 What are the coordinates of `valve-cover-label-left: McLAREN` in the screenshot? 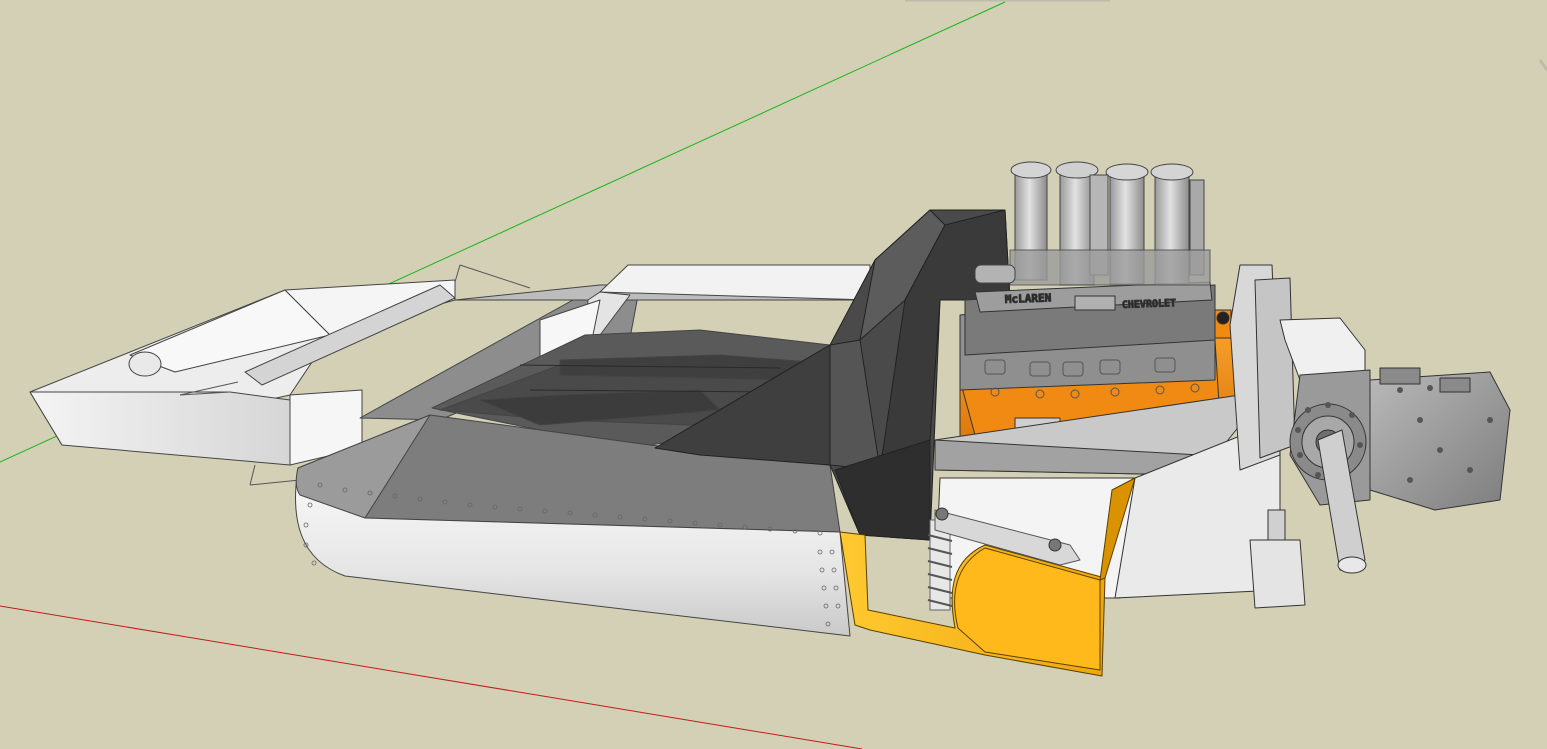 It's located at (1028, 298).